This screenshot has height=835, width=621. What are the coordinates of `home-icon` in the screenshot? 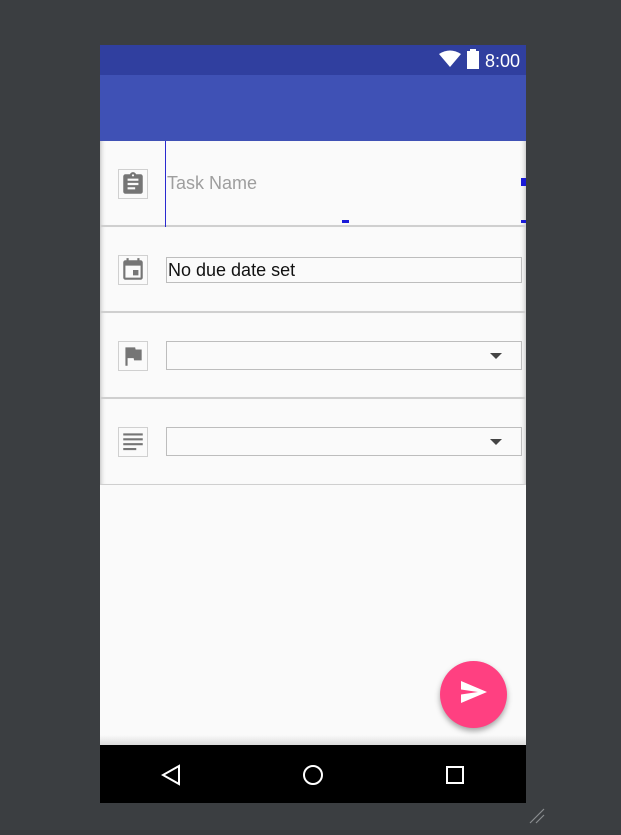 It's located at (313, 775).